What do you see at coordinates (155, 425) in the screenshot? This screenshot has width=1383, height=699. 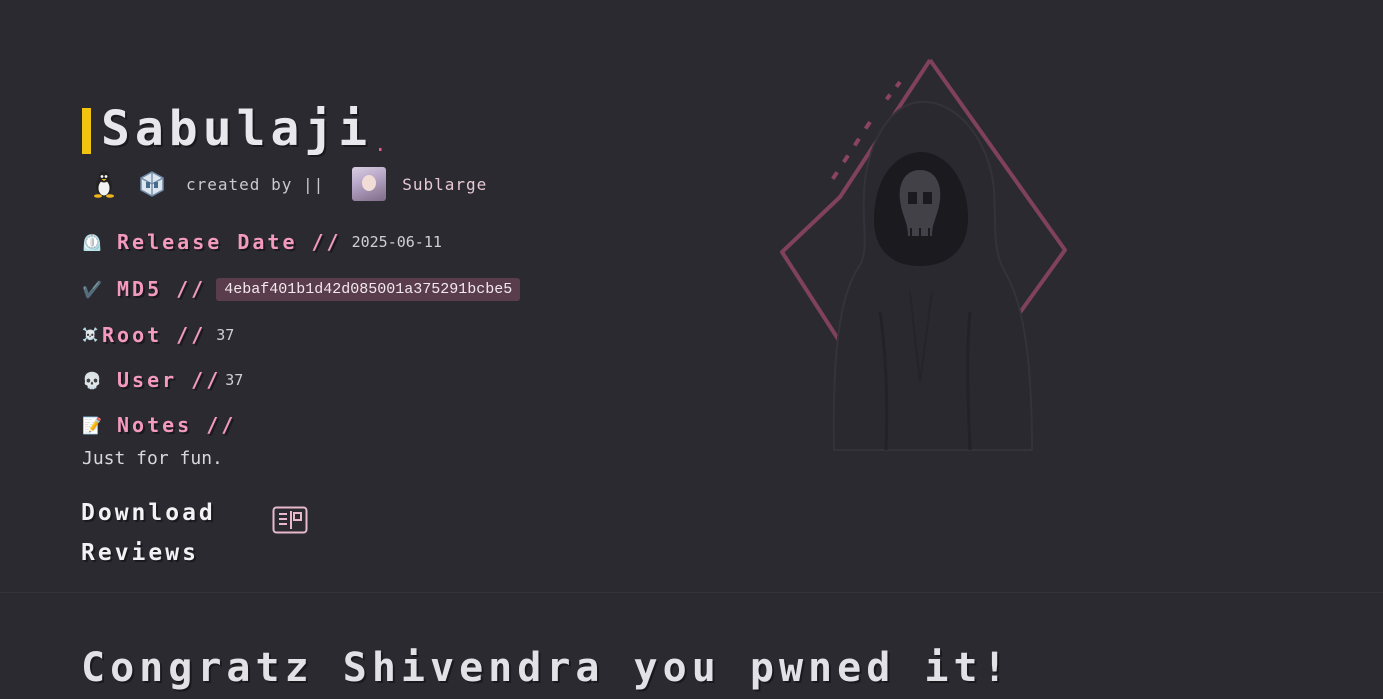 I see `notes-label: Notes` at bounding box center [155, 425].